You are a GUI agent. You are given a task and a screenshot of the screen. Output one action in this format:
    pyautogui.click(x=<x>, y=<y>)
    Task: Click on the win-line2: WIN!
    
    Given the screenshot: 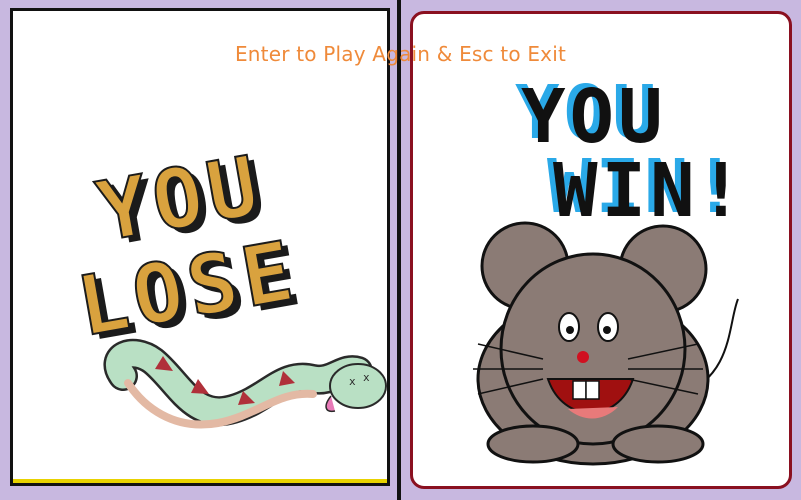 What is the action you would take?
    pyautogui.click(x=650, y=191)
    